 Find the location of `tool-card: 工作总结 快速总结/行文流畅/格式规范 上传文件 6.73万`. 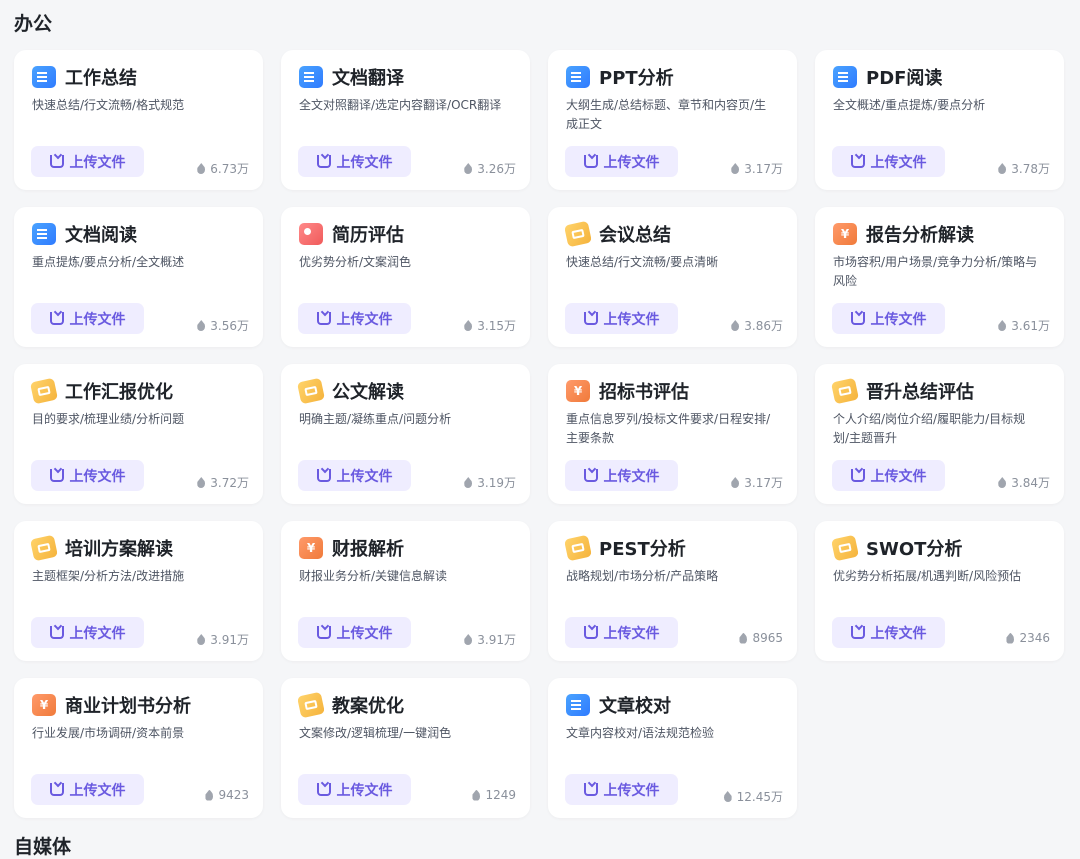

tool-card: 工作总结 快速总结/行文流畅/格式规范 上传文件 6.73万 is located at coordinates (138, 120).